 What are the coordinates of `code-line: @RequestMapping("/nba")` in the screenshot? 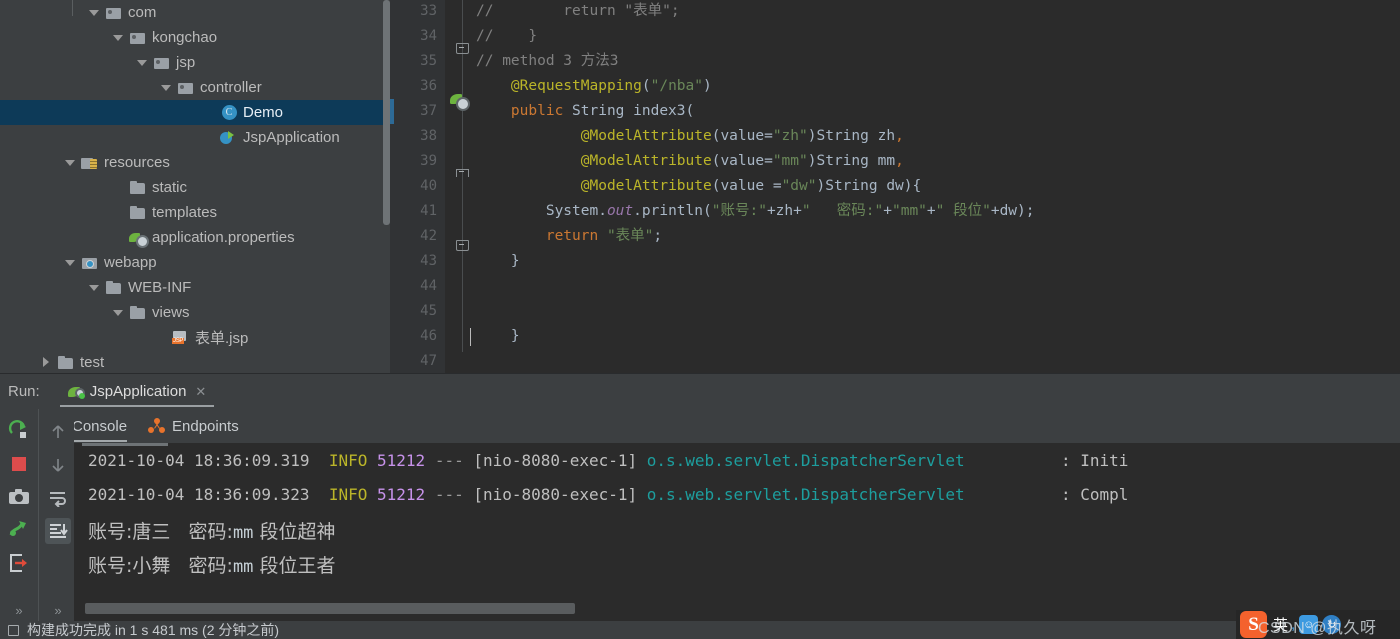 It's located at (594, 86).